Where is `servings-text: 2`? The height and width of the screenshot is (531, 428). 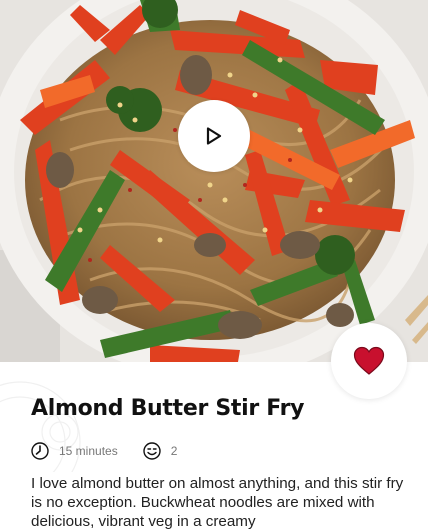
servings-text: 2 is located at coordinates (174, 451).